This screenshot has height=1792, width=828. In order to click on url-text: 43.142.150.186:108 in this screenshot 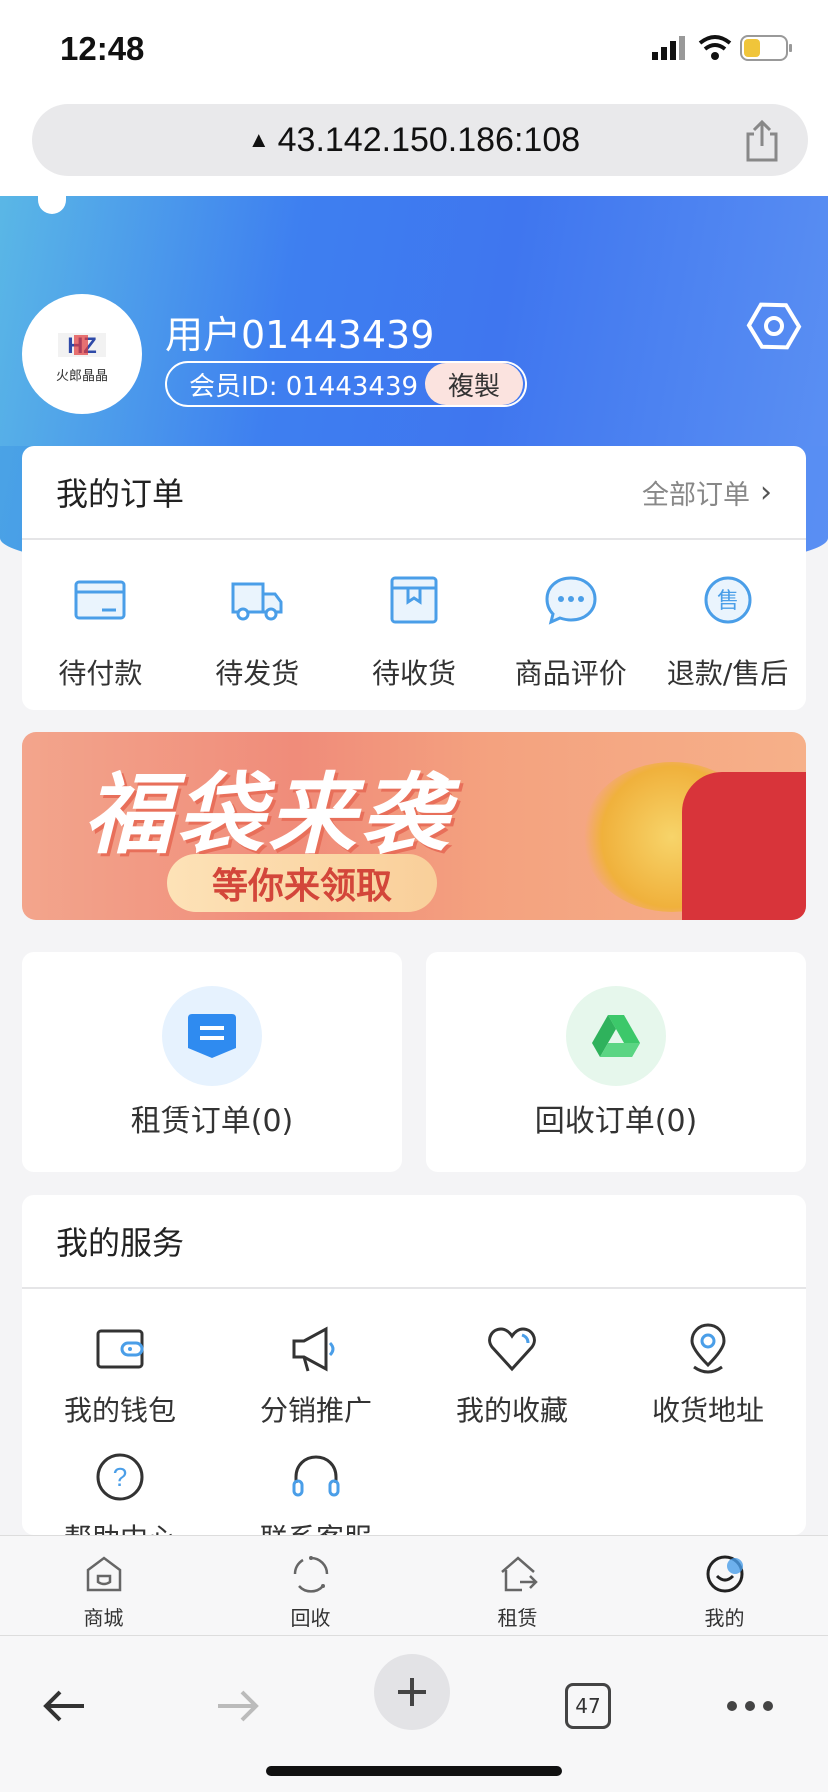, I will do `click(429, 139)`.